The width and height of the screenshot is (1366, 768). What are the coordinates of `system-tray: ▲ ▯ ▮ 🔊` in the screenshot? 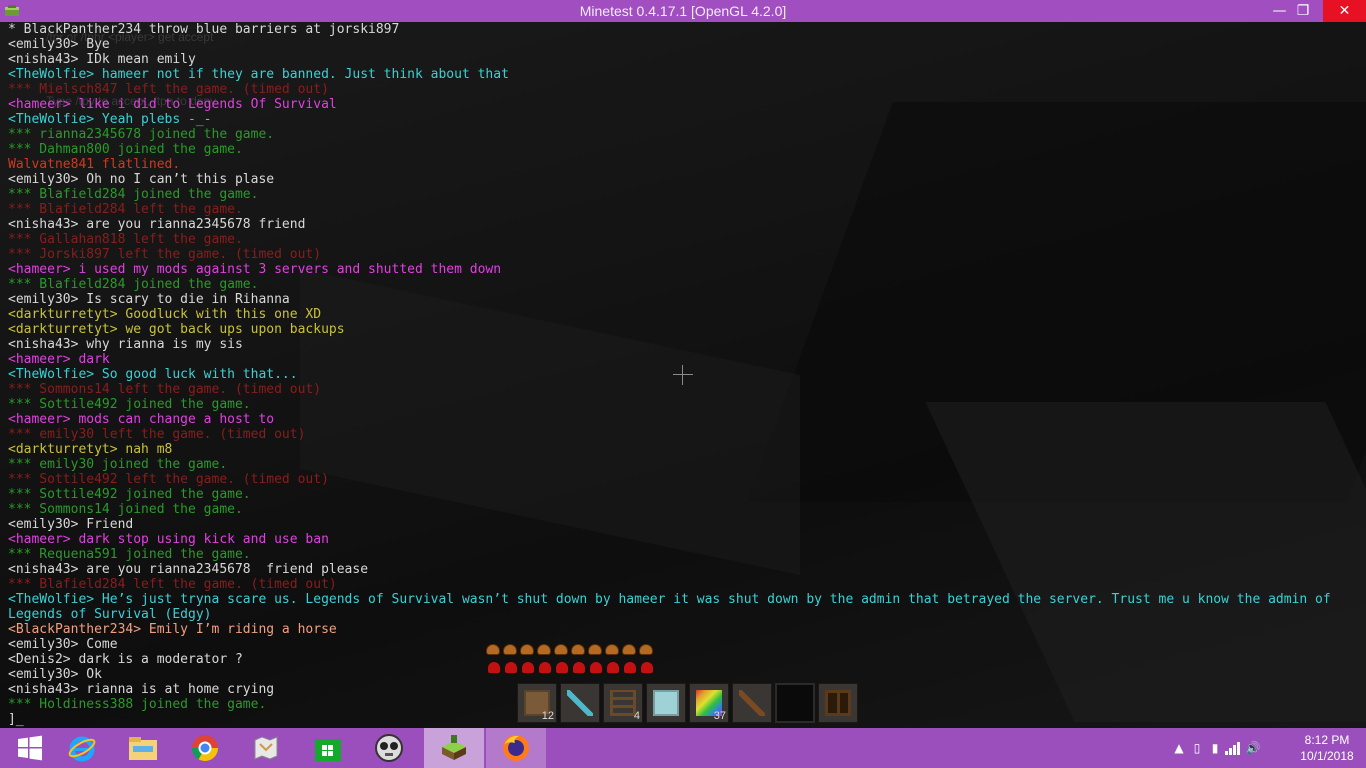 It's located at (1217, 748).